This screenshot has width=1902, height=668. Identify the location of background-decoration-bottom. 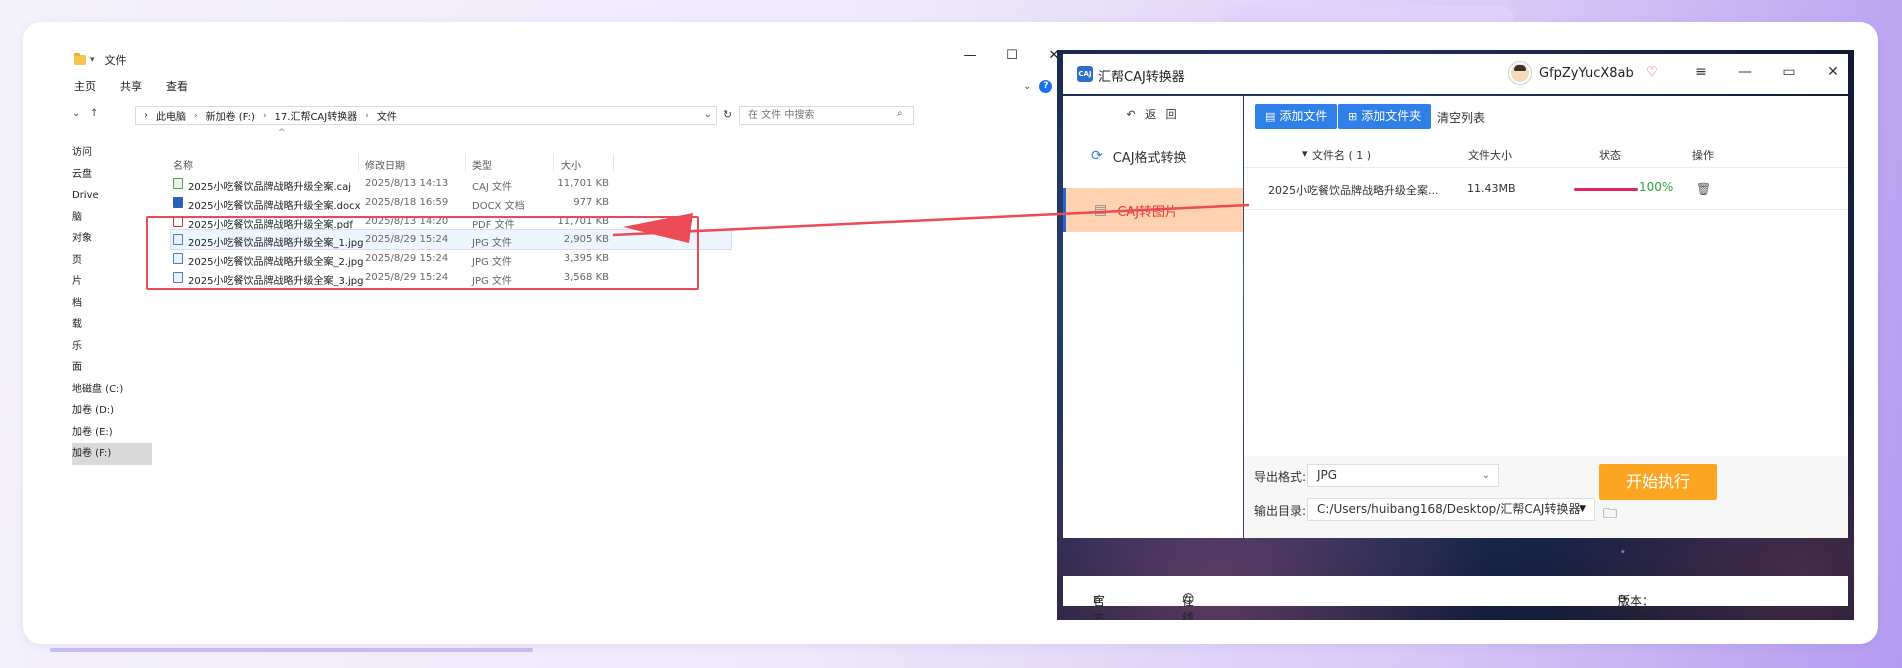
(291, 650).